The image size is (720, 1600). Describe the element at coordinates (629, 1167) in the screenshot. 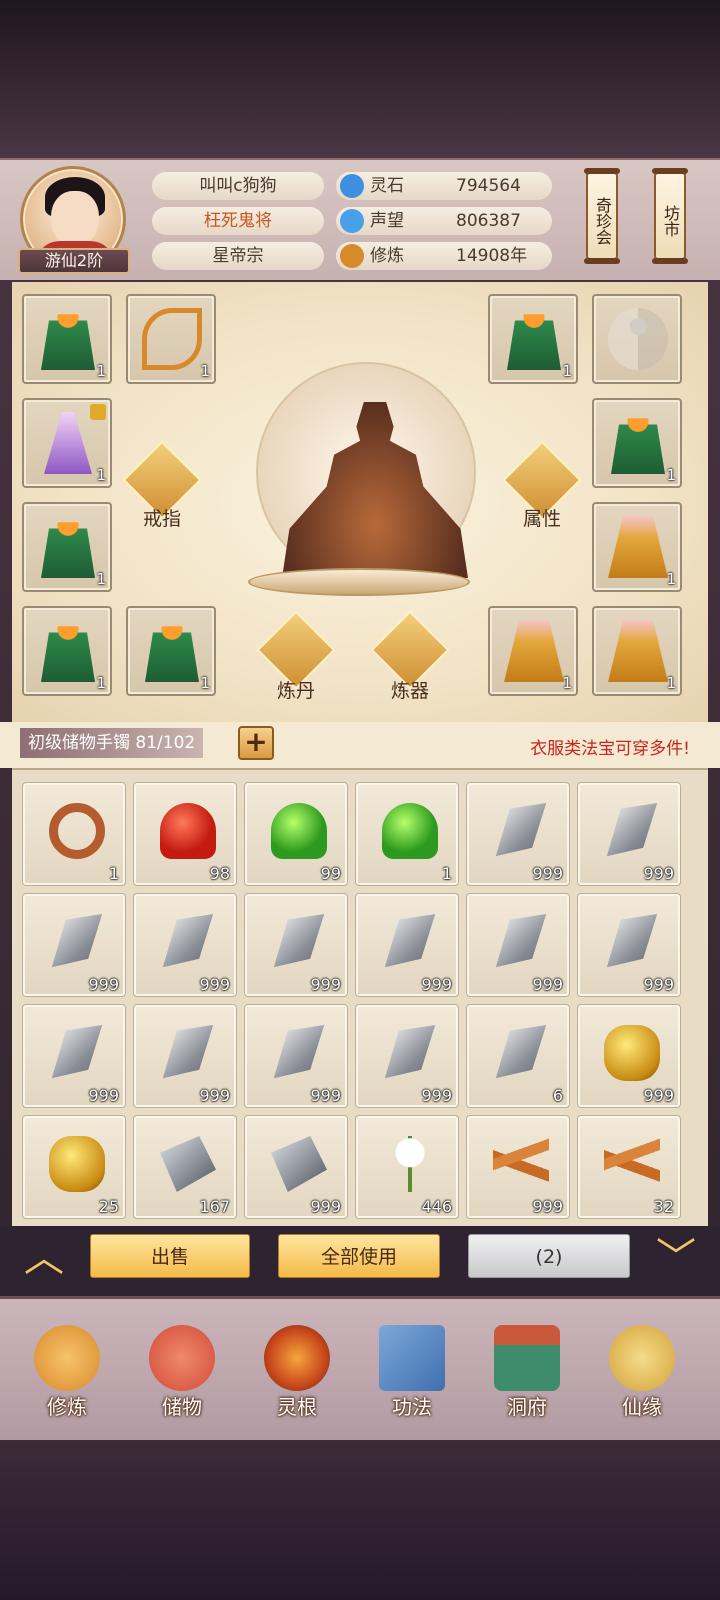

I see `inventory-cell: 32` at that location.